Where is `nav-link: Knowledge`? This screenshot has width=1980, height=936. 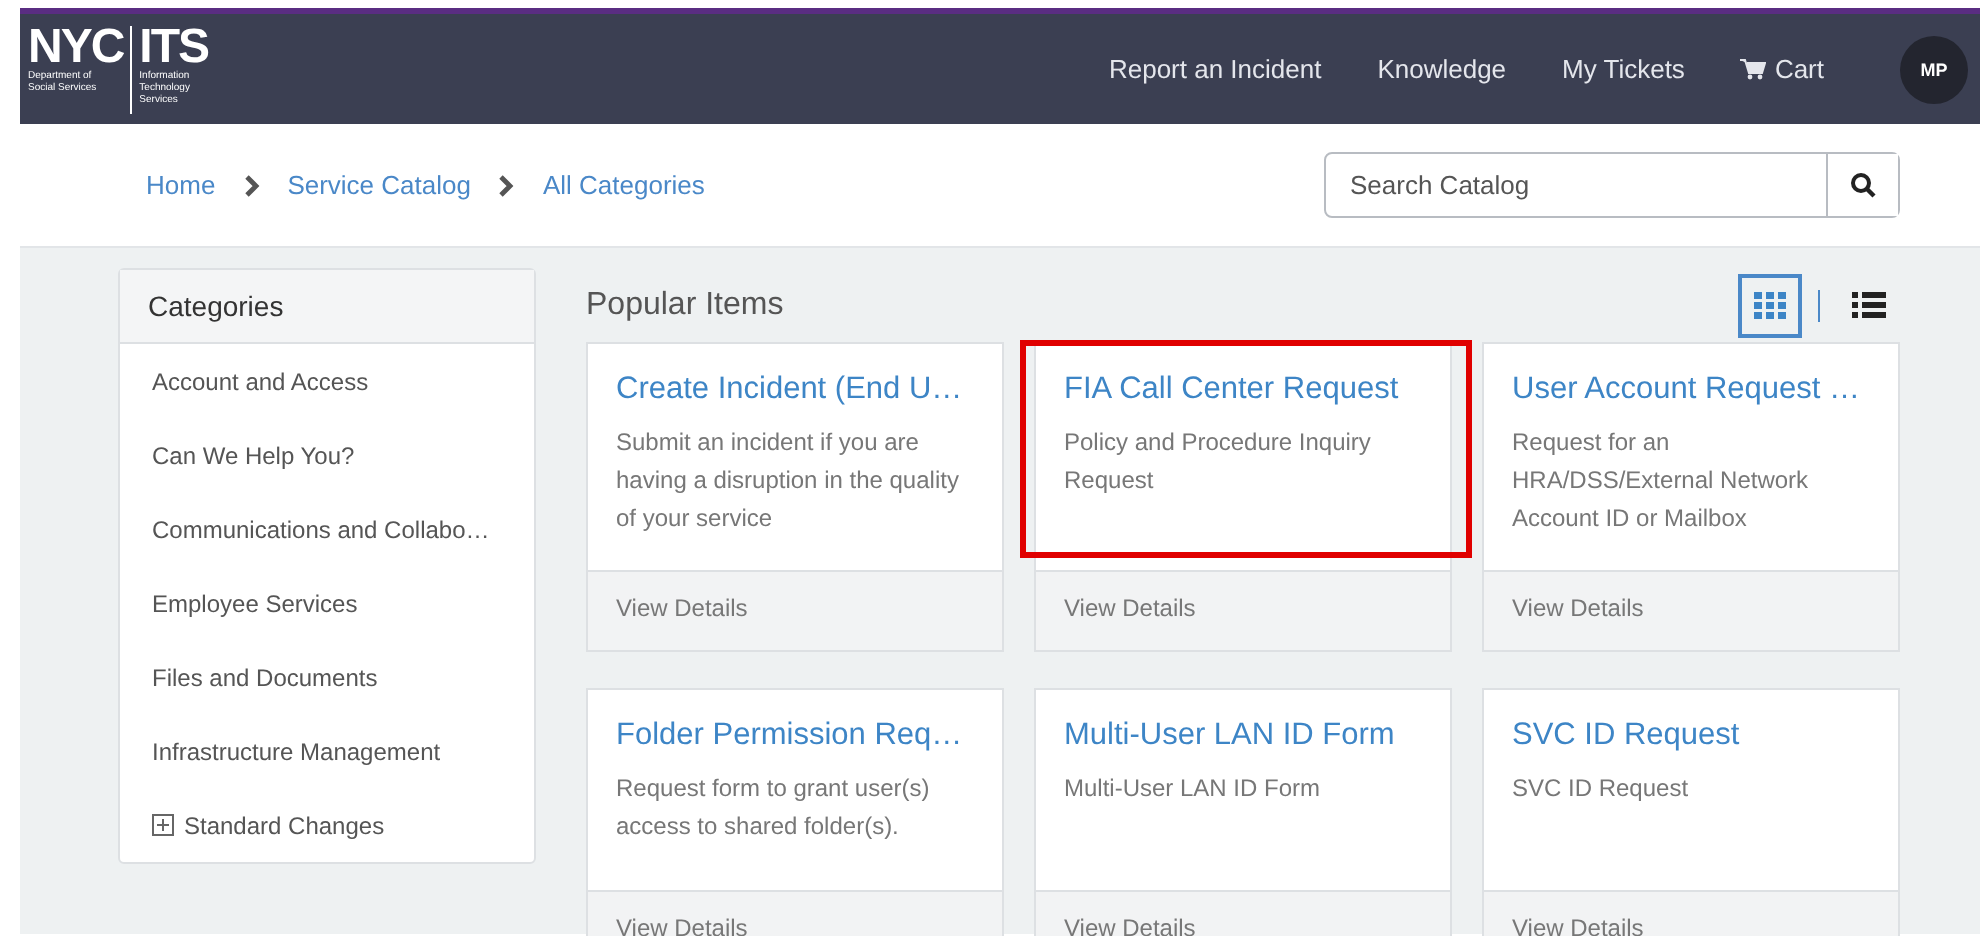 nav-link: Knowledge is located at coordinates (1442, 69).